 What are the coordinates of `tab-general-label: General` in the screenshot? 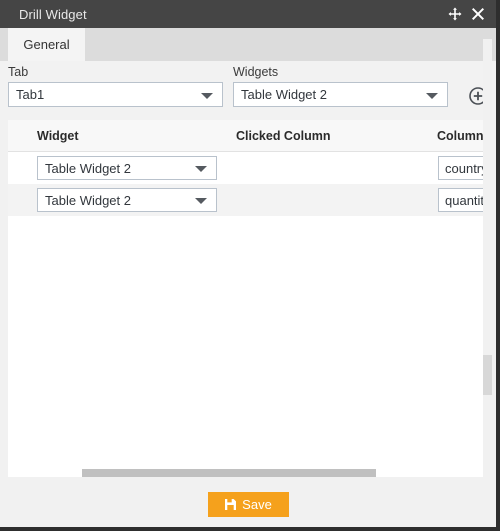 It's located at (46, 44).